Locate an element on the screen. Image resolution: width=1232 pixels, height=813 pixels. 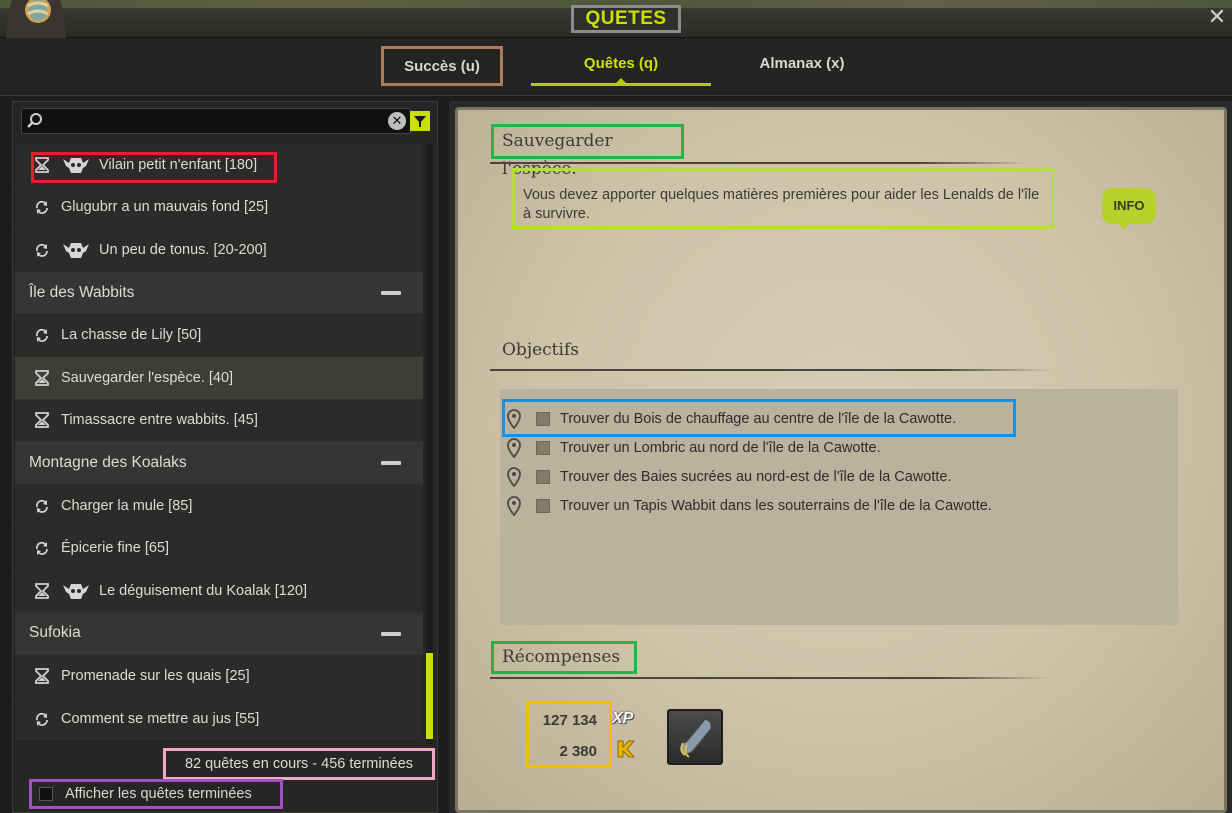
search-icon is located at coordinates (34, 120).